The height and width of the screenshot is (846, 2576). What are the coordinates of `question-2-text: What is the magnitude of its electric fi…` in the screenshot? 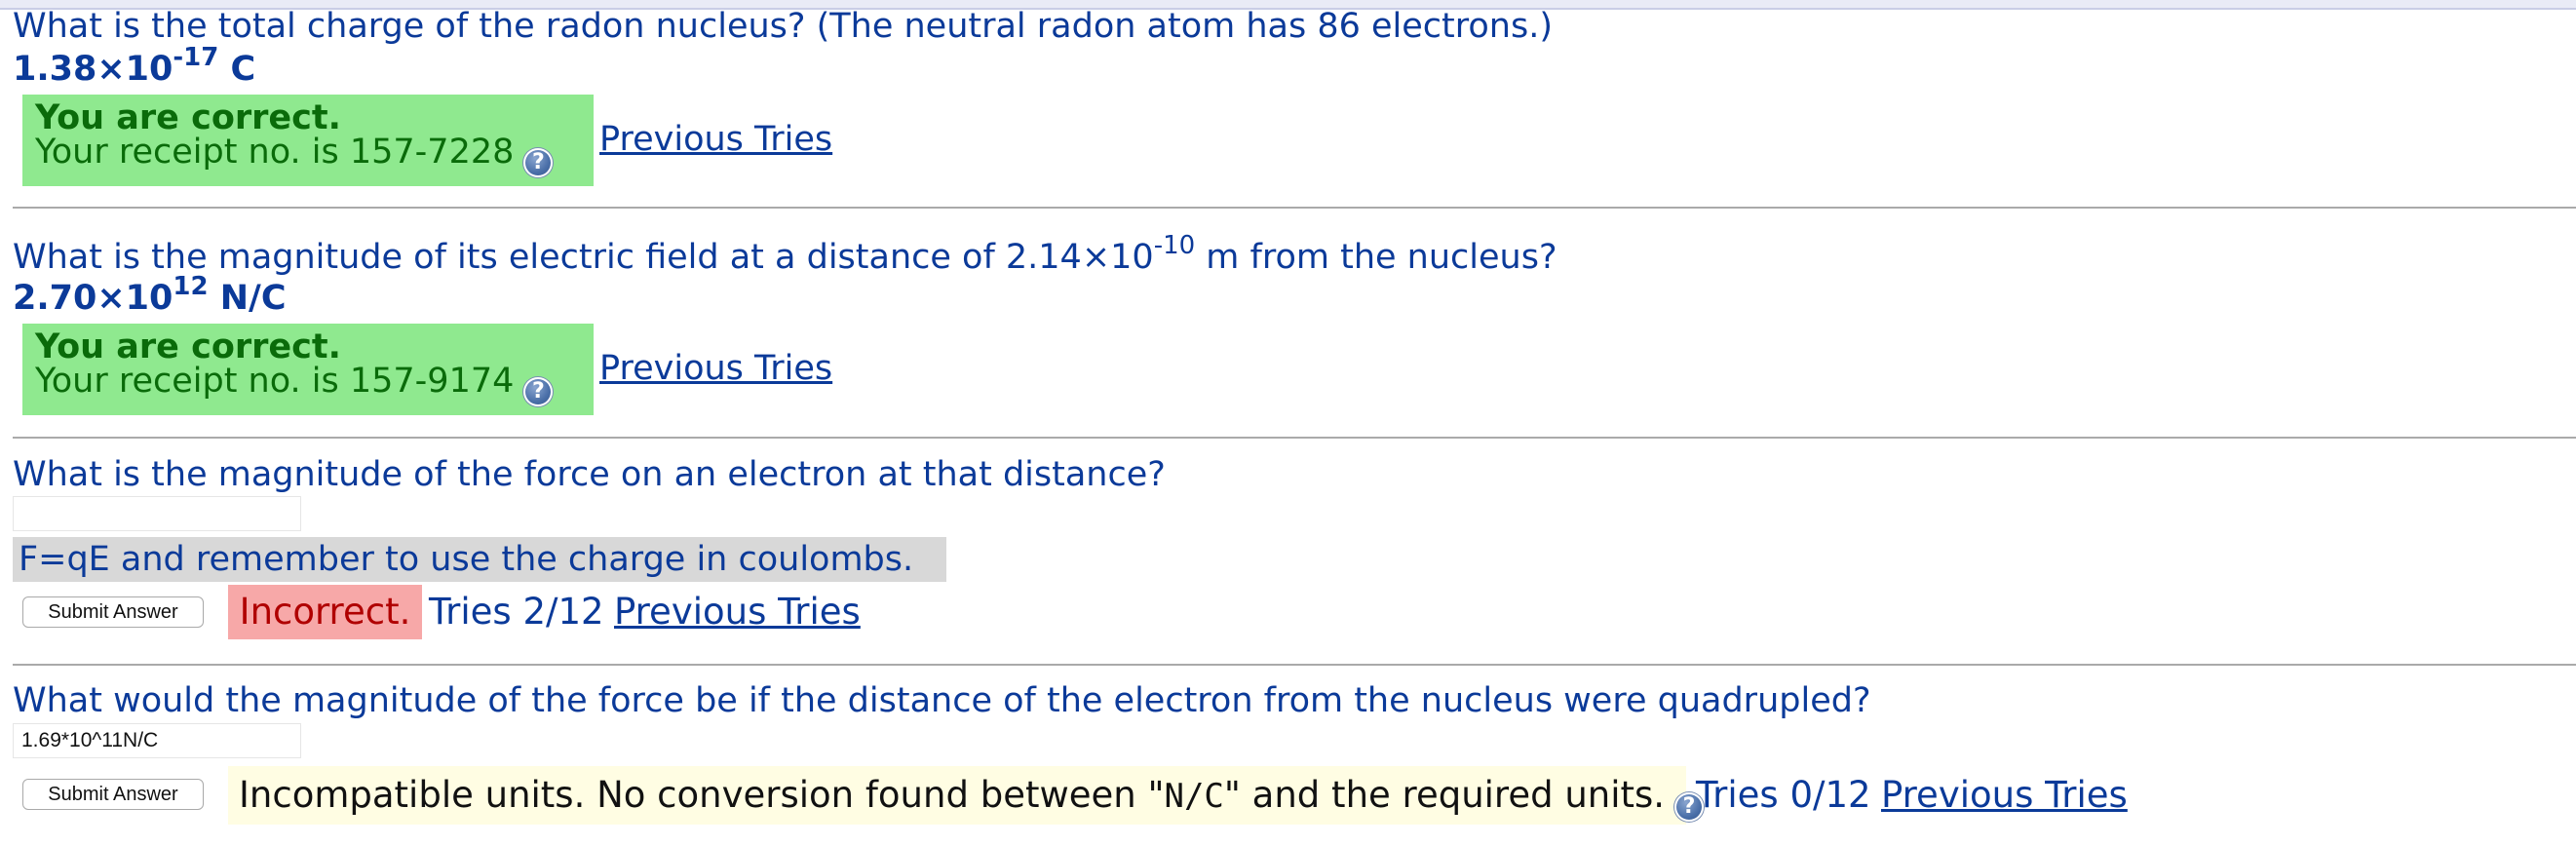 It's located at (785, 255).